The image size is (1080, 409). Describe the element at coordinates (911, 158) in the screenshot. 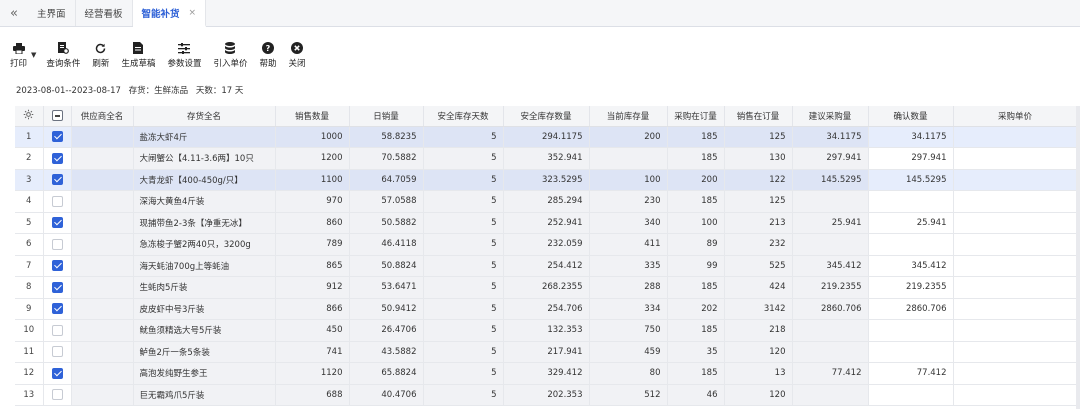

I see `confirmed-qty-cell: 297.941` at that location.